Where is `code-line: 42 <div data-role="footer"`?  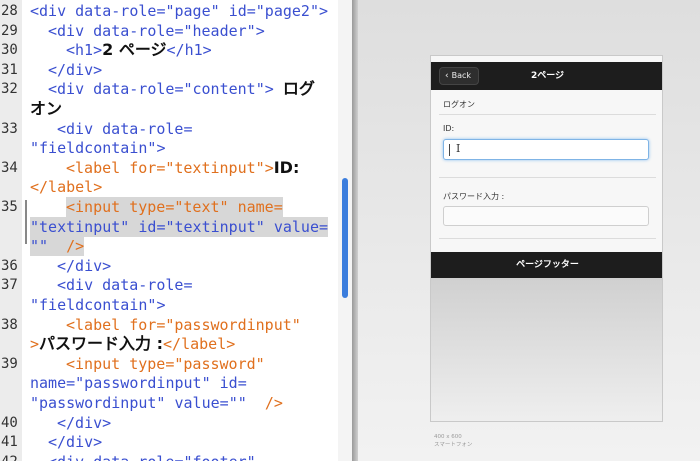
code-line: 42 <div data-role="footer" is located at coordinates (176, 456).